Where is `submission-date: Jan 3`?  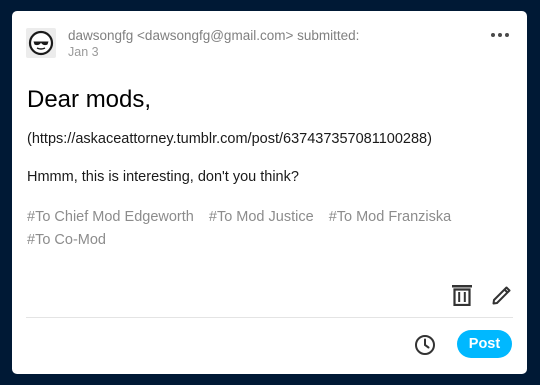 submission-date: Jan 3 is located at coordinates (213, 52).